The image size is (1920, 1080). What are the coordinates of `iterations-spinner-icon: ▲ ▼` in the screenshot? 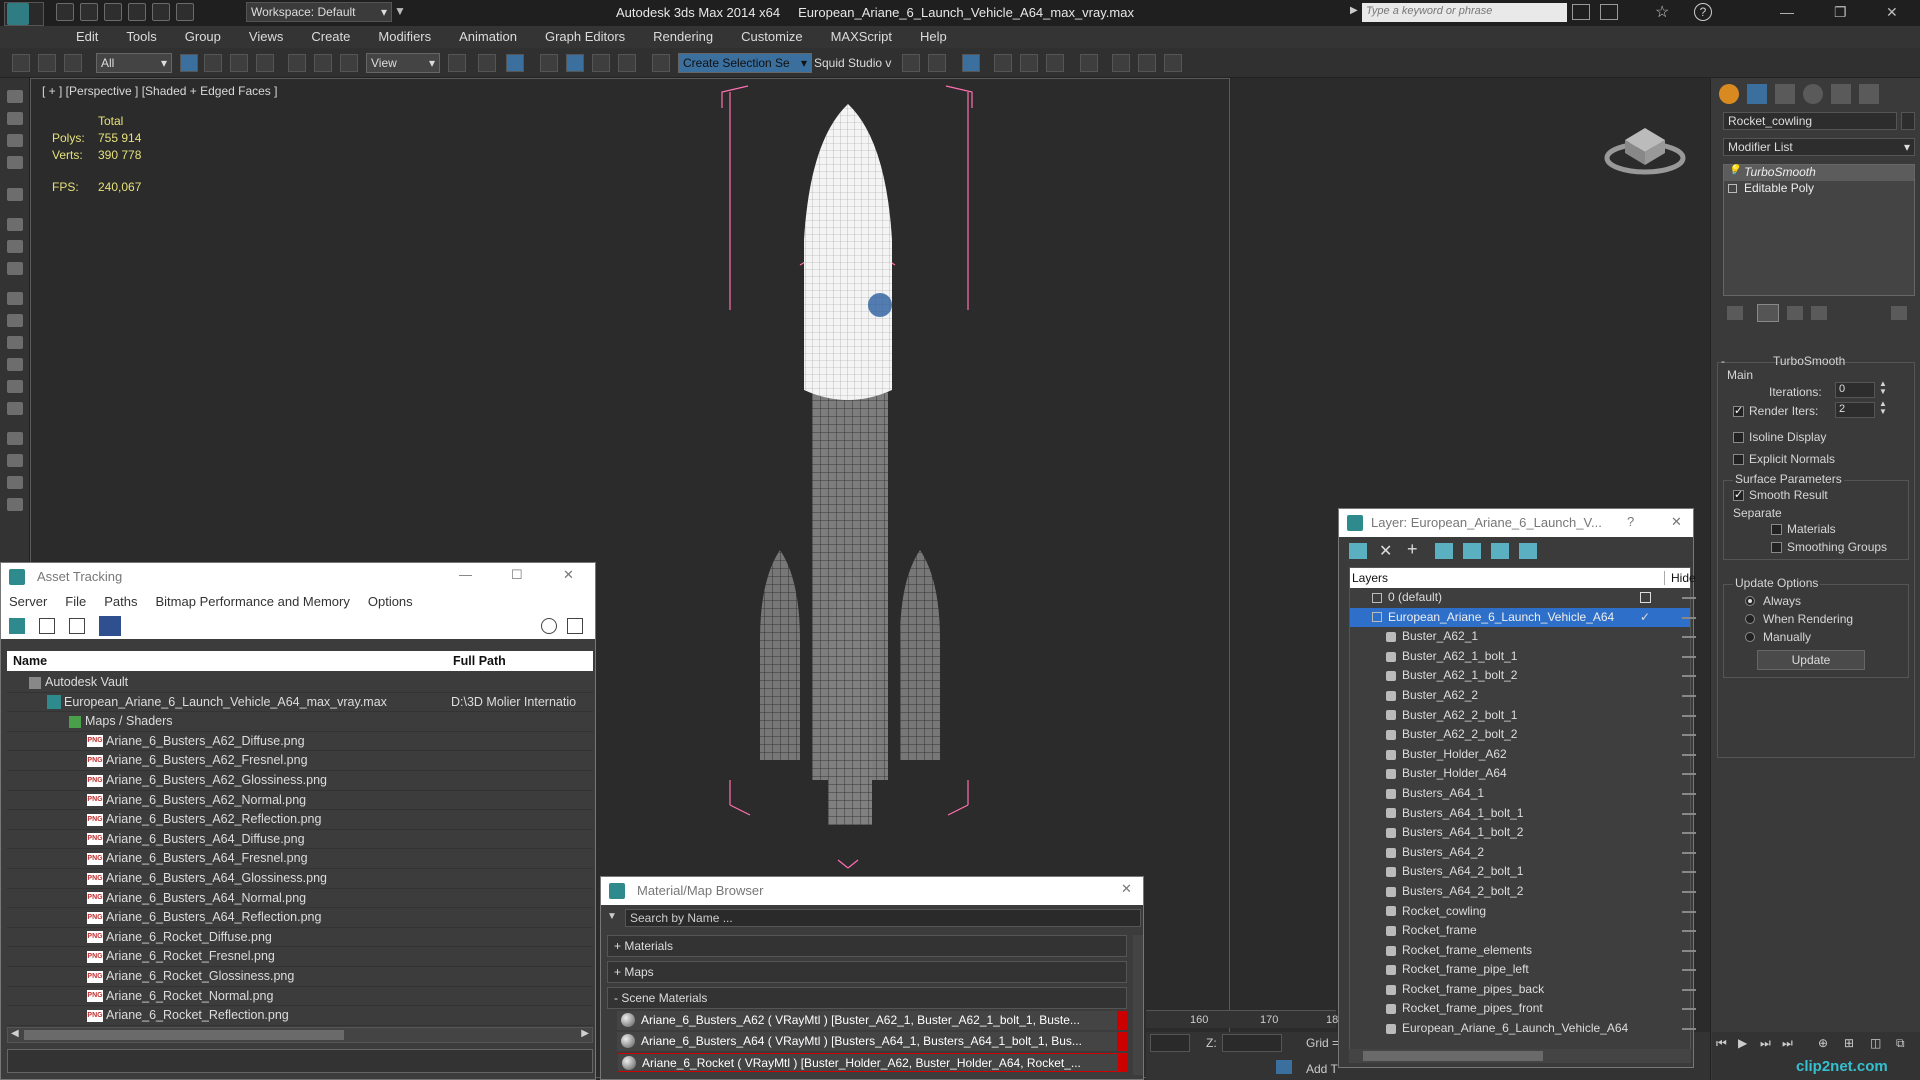 It's located at (1883, 388).